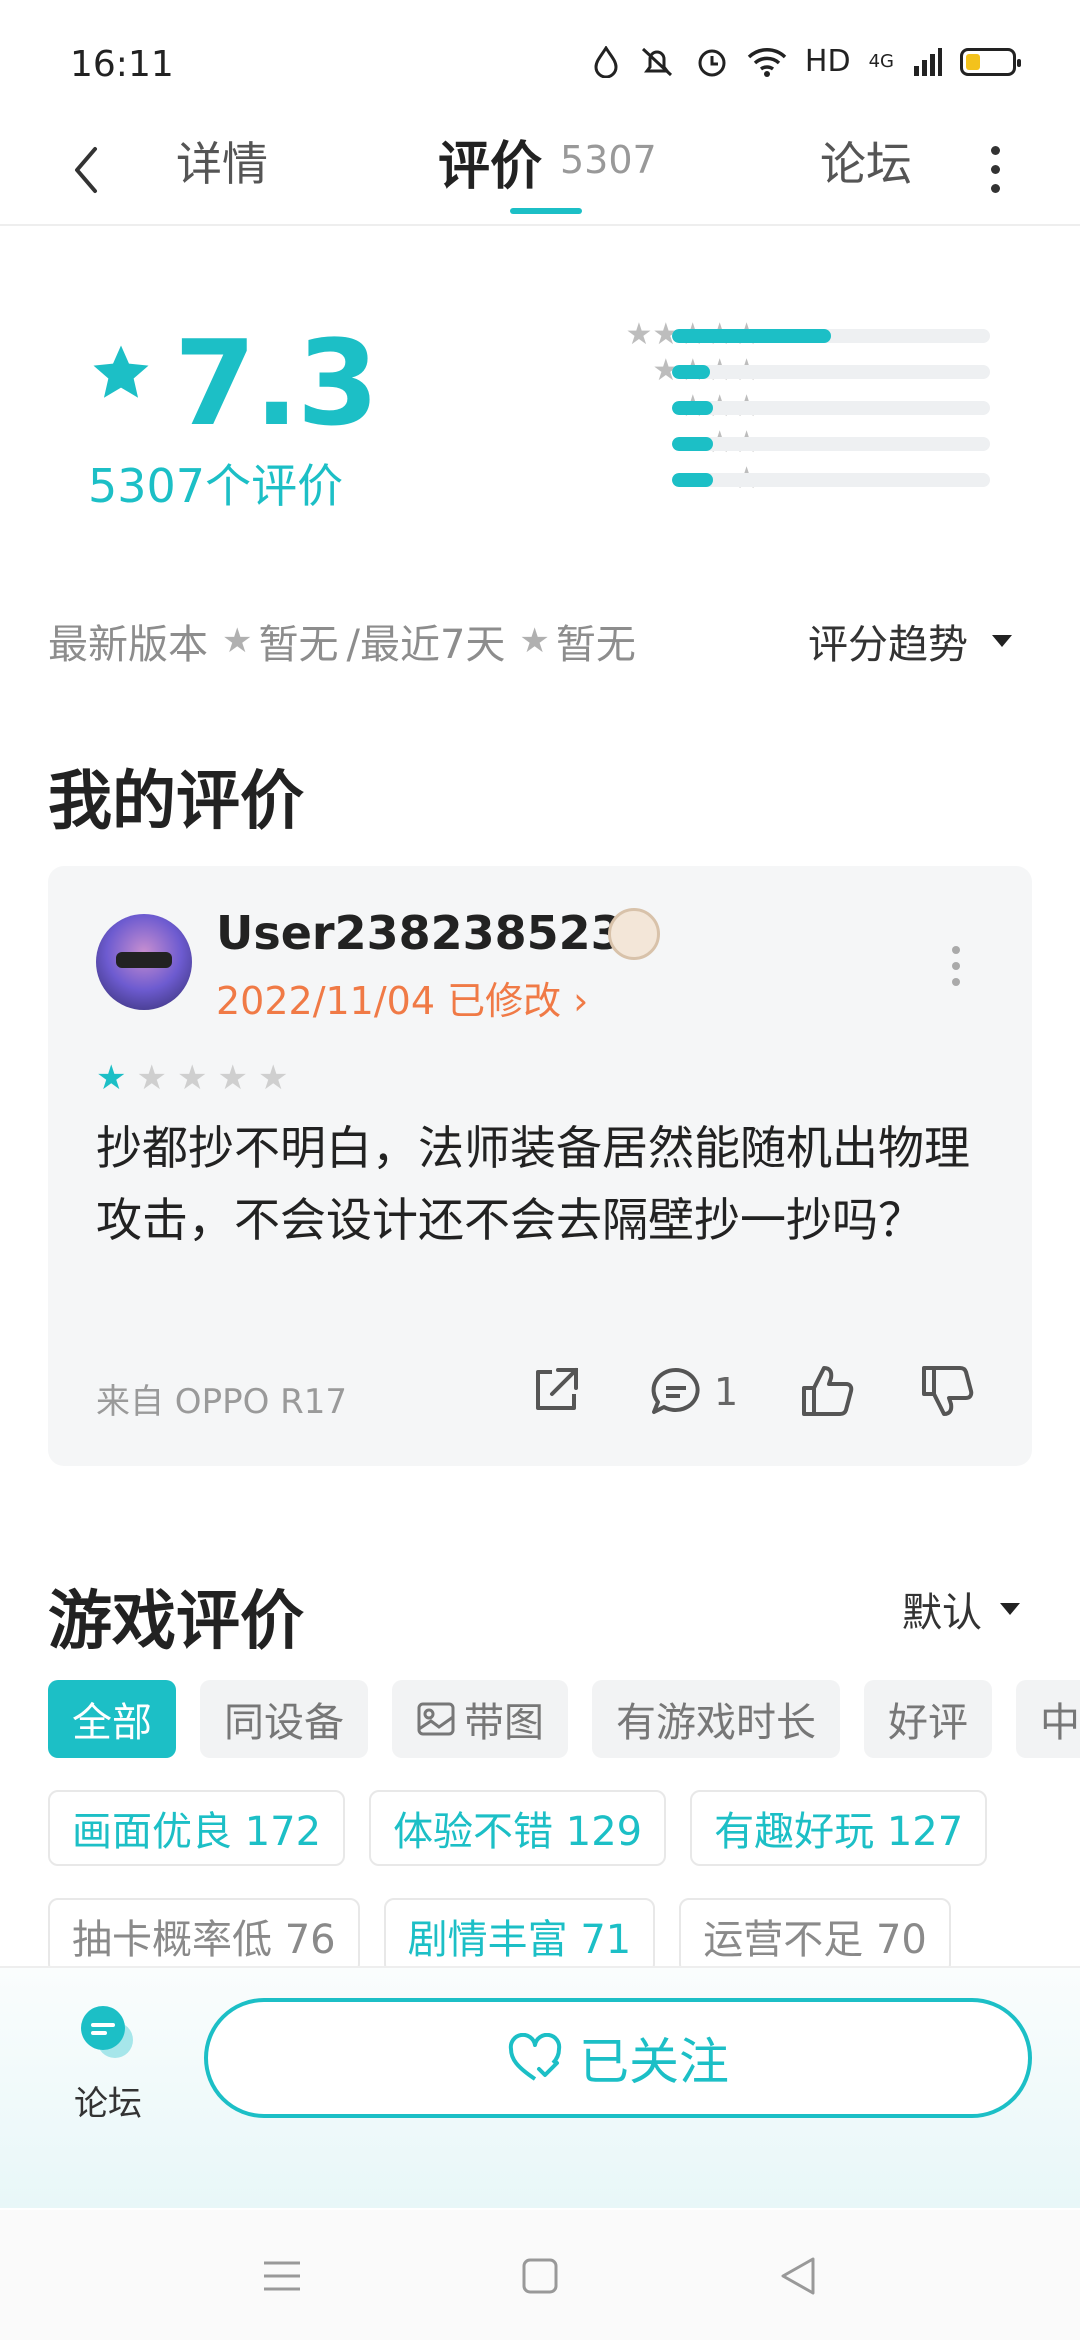 The image size is (1080, 2340). What do you see at coordinates (540, 60) in the screenshot?
I see `status-bar: 16:11 HD 4G` at bounding box center [540, 60].